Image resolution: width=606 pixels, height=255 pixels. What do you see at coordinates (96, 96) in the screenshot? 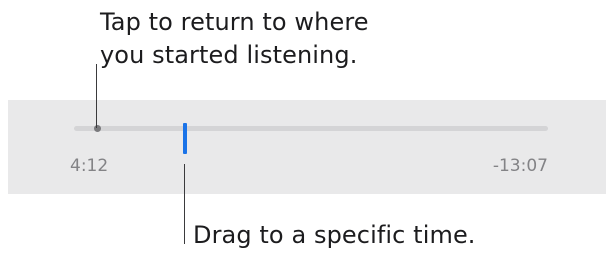
I see `start-marker-leader-line` at bounding box center [96, 96].